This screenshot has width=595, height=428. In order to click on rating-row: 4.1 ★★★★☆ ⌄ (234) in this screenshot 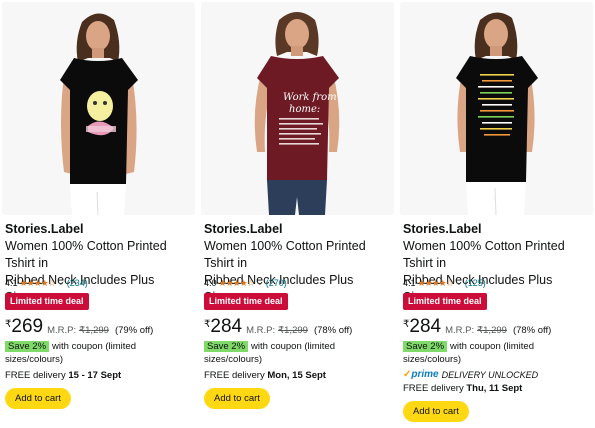, I will do `click(46, 283)`.